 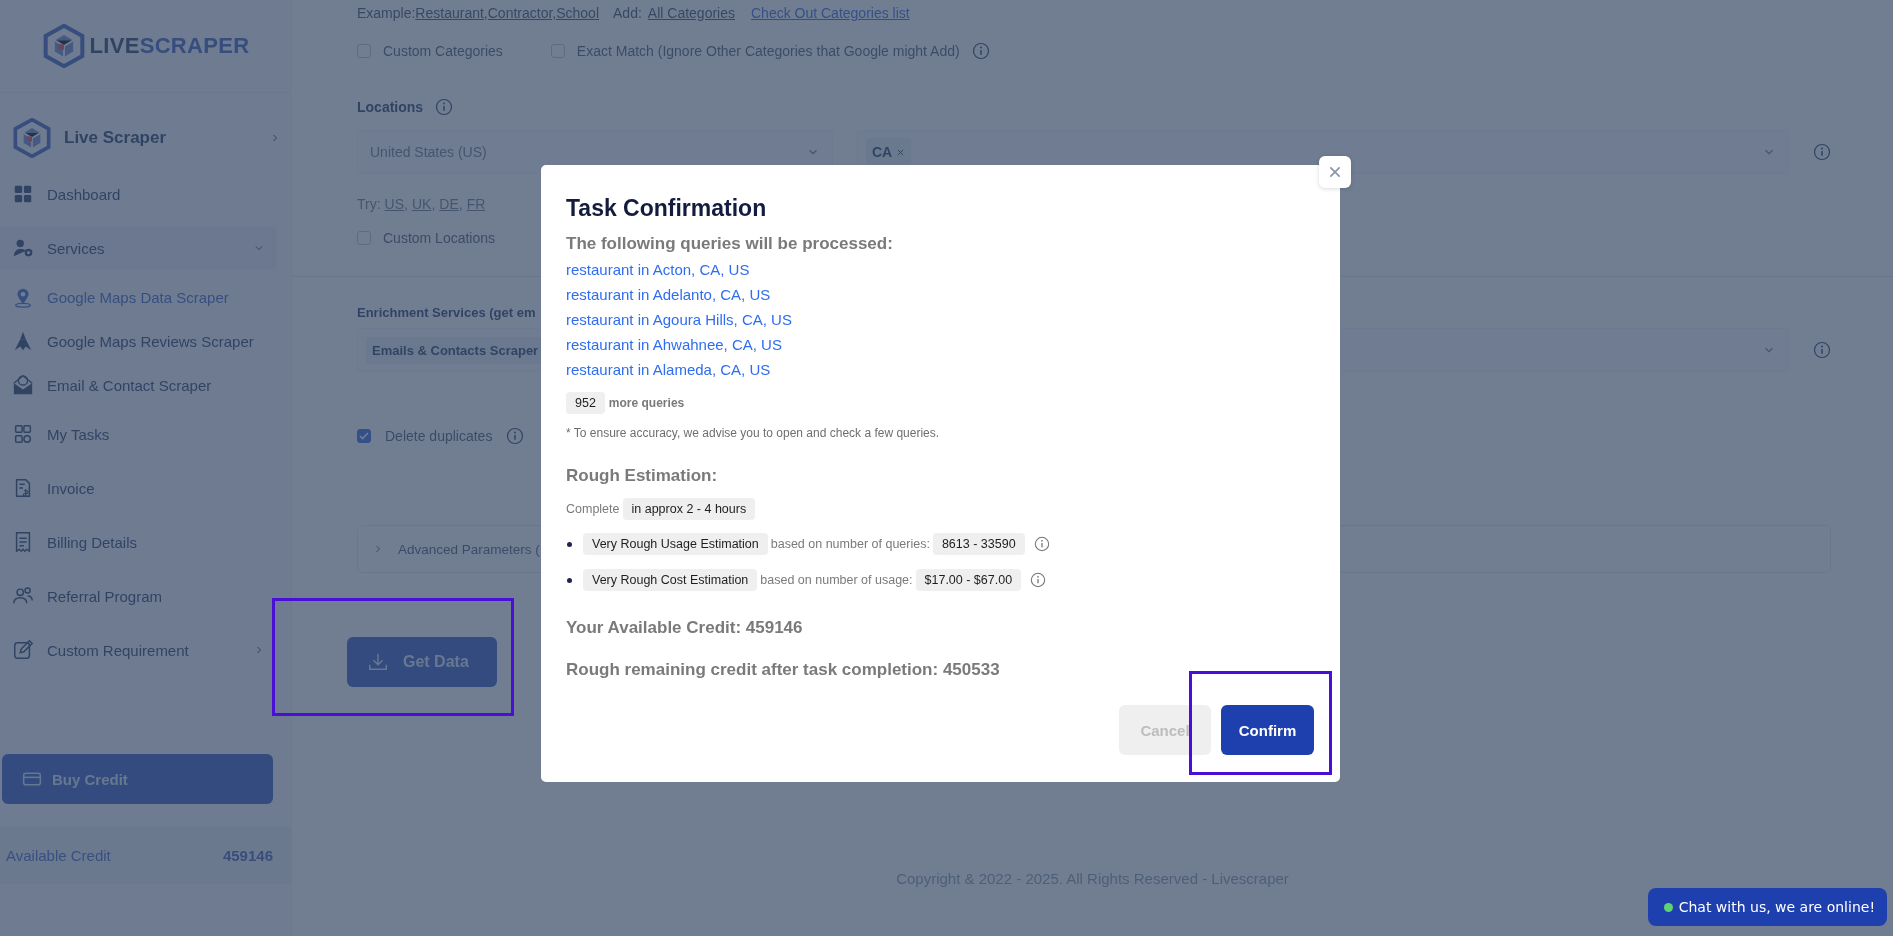 What do you see at coordinates (642, 476) in the screenshot?
I see `section-heading: Rough Estimation:` at bounding box center [642, 476].